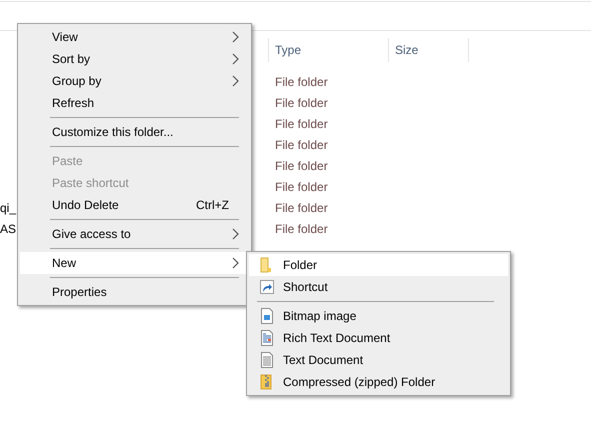  Describe the element at coordinates (134, 234) in the screenshot. I see `menu-item: Give access to` at that location.